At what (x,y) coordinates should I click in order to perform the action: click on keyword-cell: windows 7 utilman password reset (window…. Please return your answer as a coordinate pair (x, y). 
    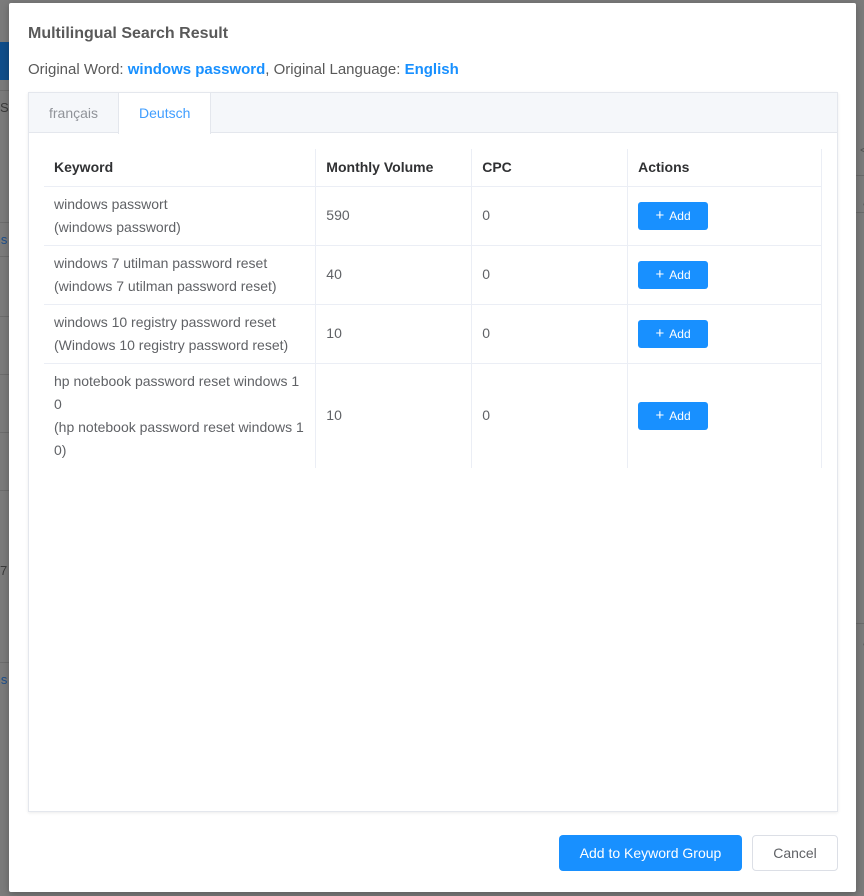
    Looking at the image, I should click on (180, 275).